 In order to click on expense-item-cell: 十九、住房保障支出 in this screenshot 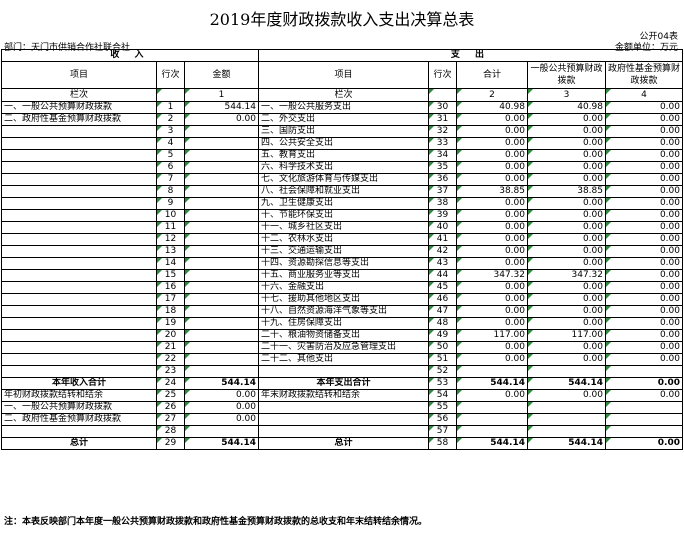, I will do `click(343, 323)`.